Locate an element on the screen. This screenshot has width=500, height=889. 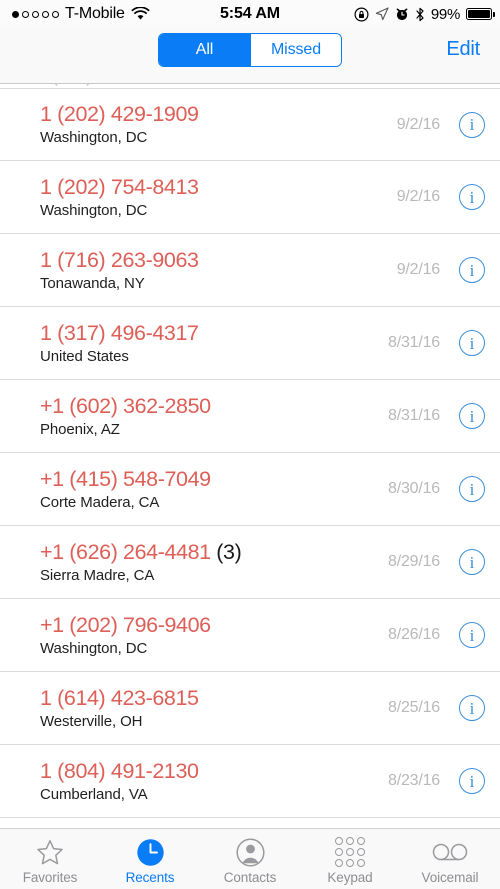
tab-recents: Recents is located at coordinates (150, 859).